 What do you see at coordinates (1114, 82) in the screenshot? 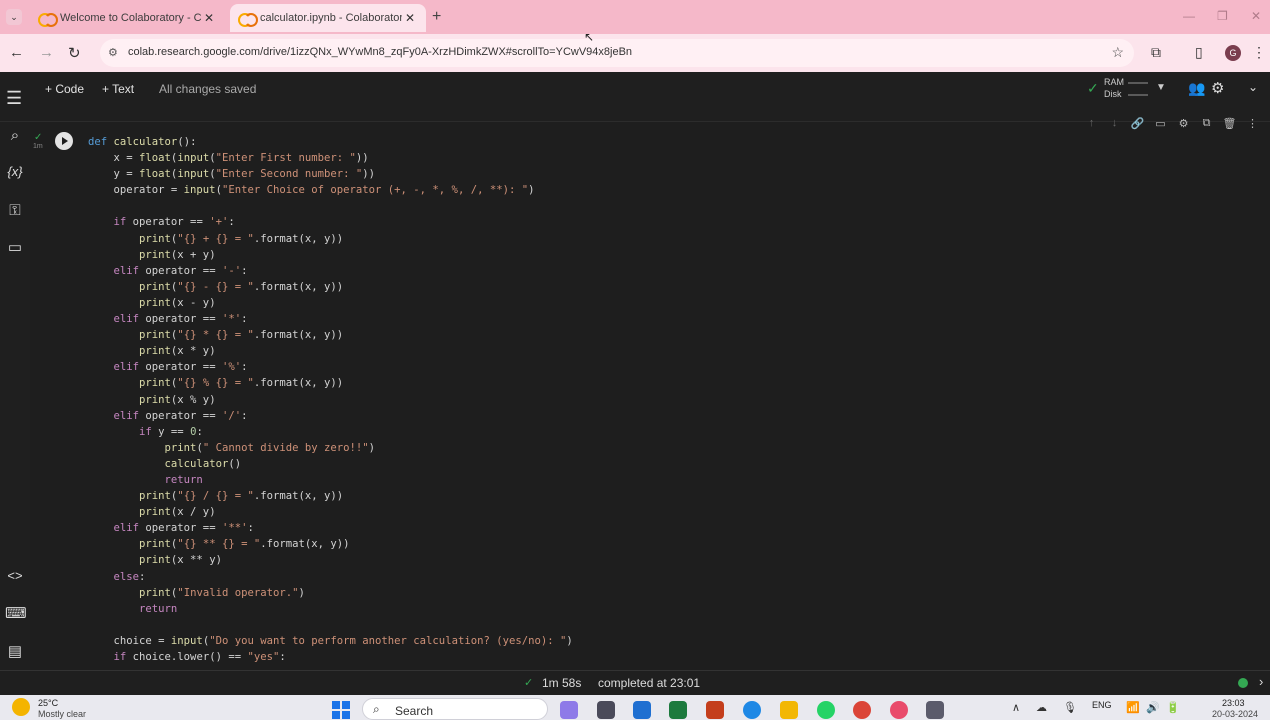
I see `ram-label: RAM` at bounding box center [1114, 82].